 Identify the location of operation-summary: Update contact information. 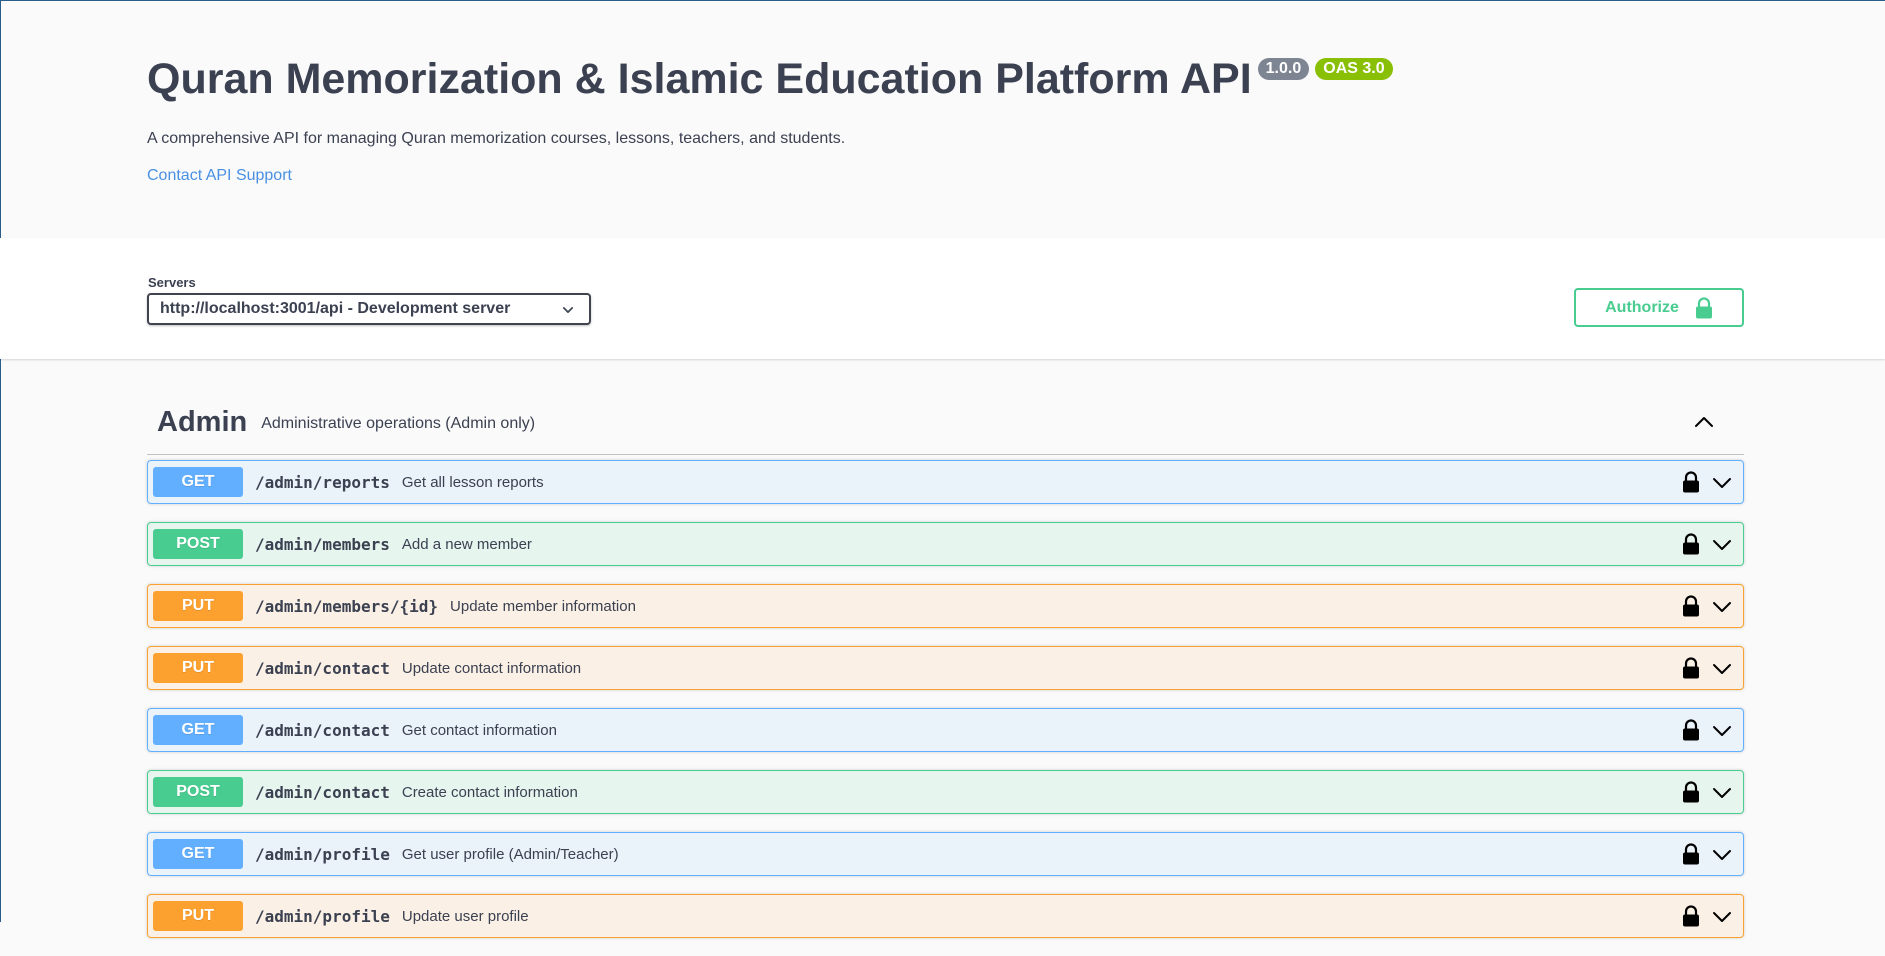
(491, 668).